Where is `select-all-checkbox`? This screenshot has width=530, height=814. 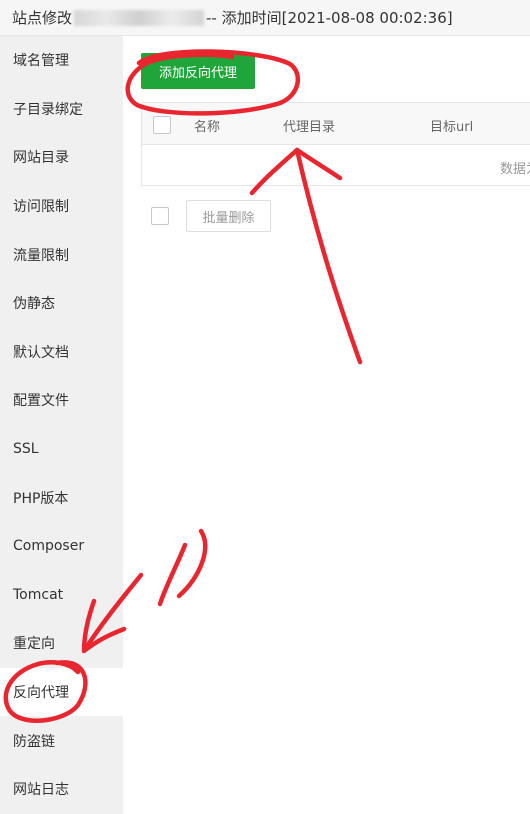 select-all-checkbox is located at coordinates (162, 125).